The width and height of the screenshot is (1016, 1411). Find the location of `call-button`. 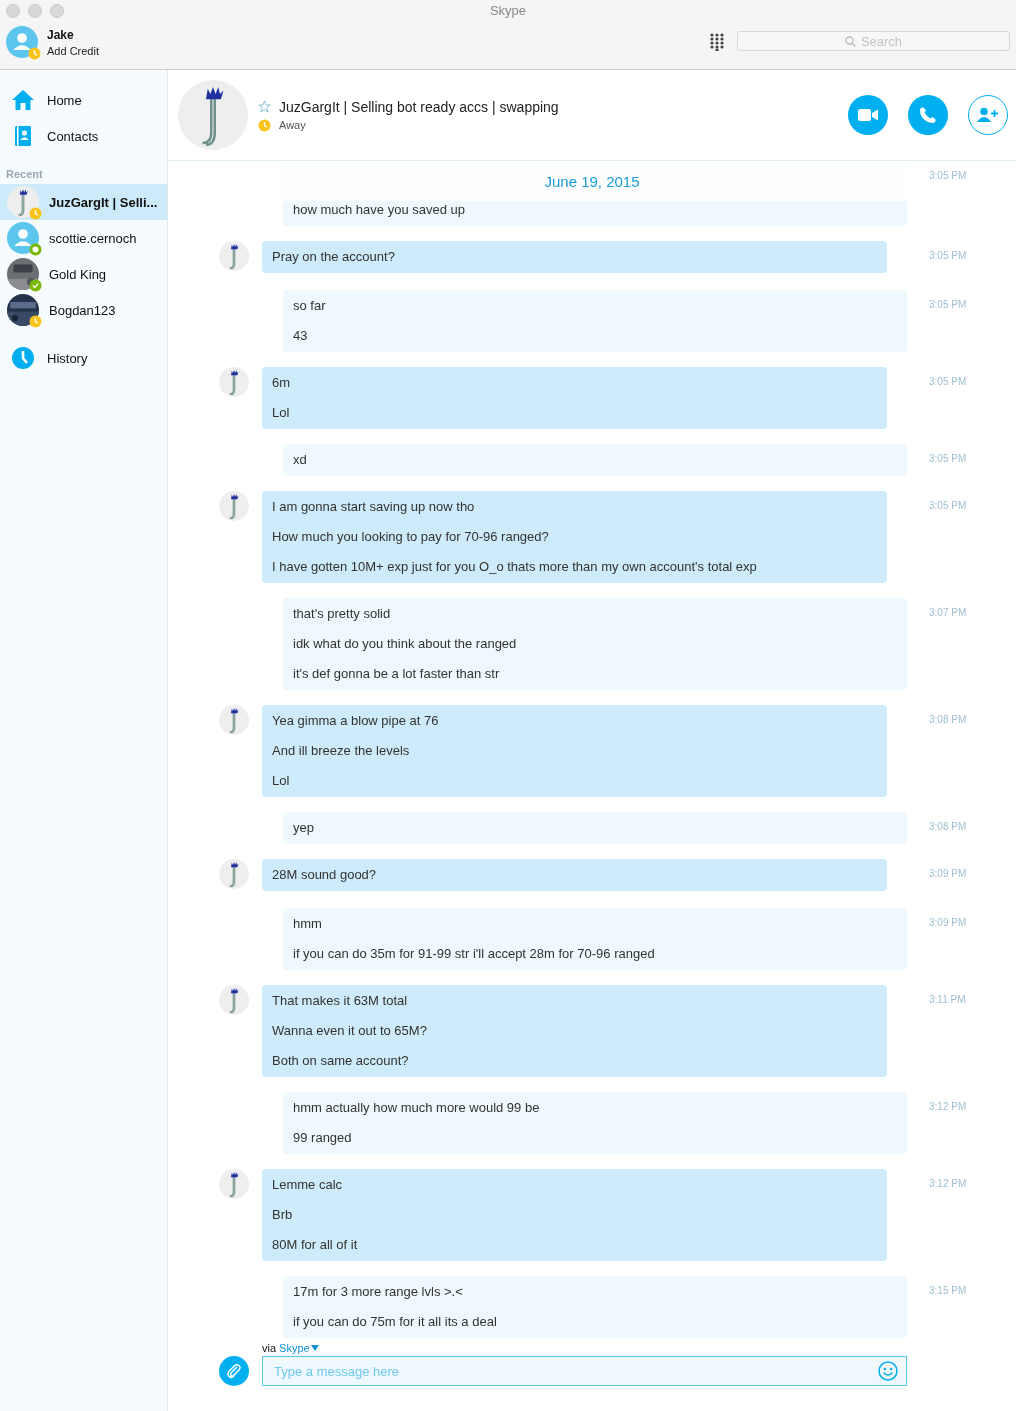

call-button is located at coordinates (928, 115).